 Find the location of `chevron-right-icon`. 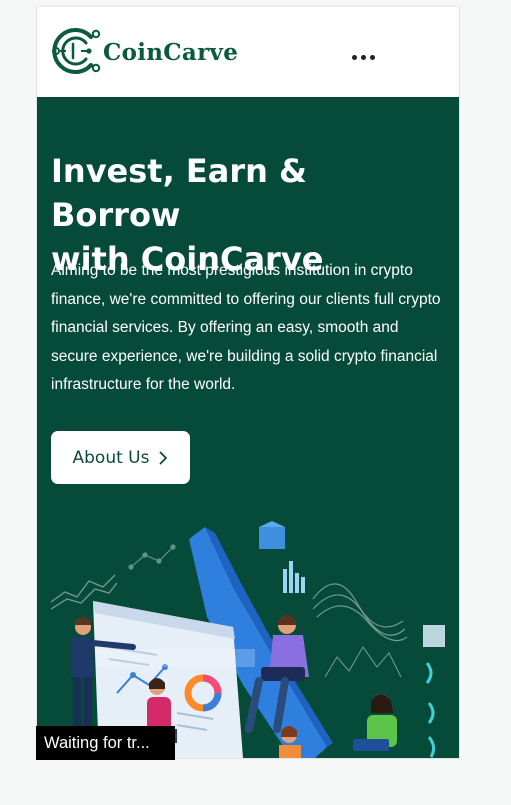

chevron-right-icon is located at coordinates (164, 457).